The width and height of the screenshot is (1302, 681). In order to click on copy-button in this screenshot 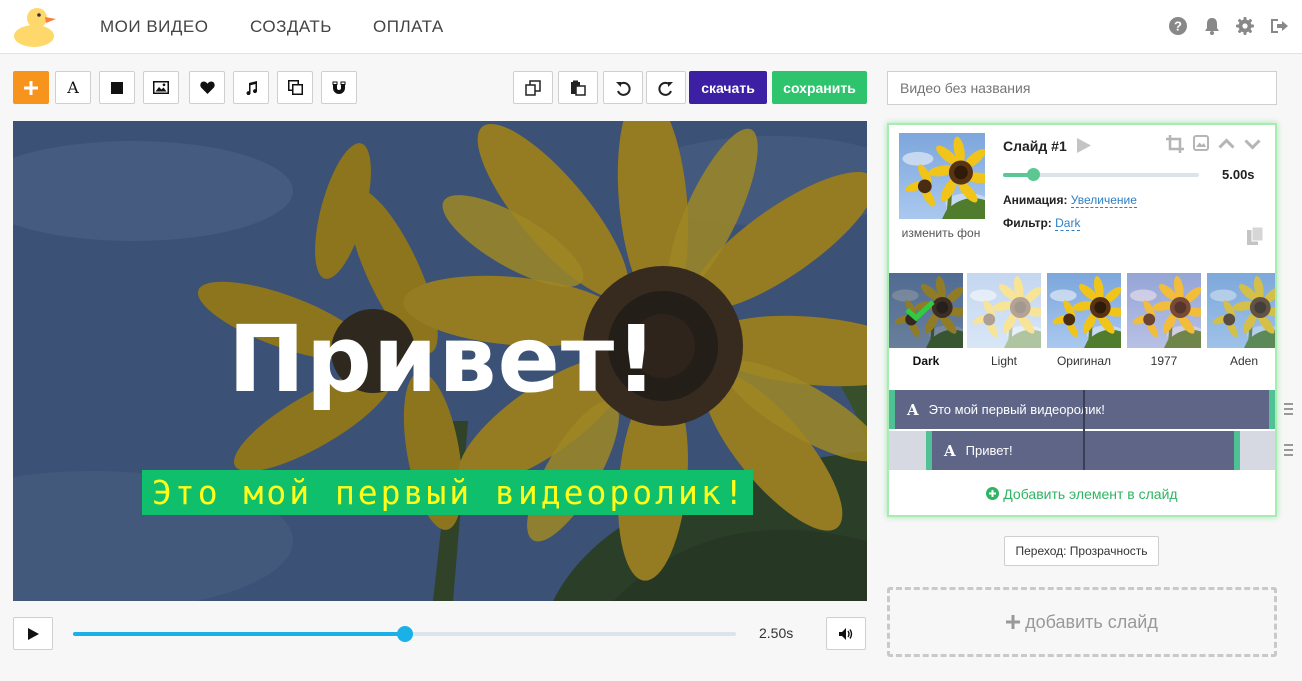, I will do `click(533, 87)`.